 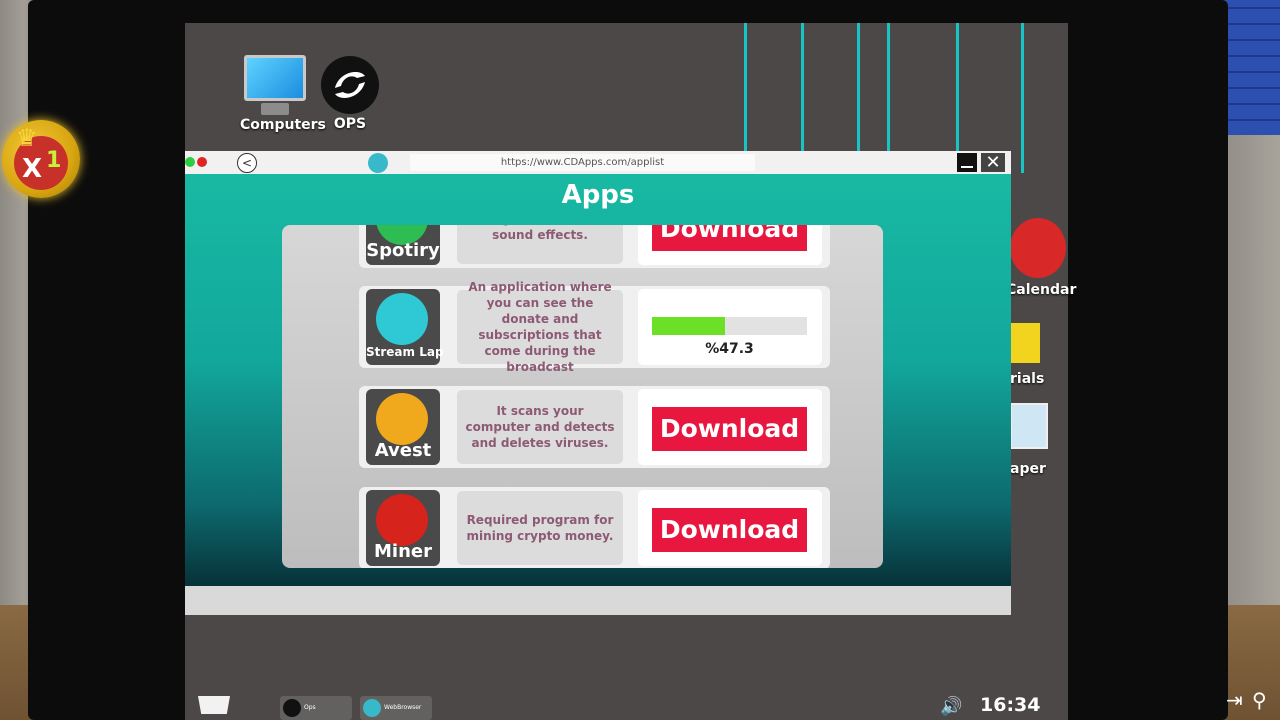 What do you see at coordinates (275, 109) in the screenshot?
I see `computer-base` at bounding box center [275, 109].